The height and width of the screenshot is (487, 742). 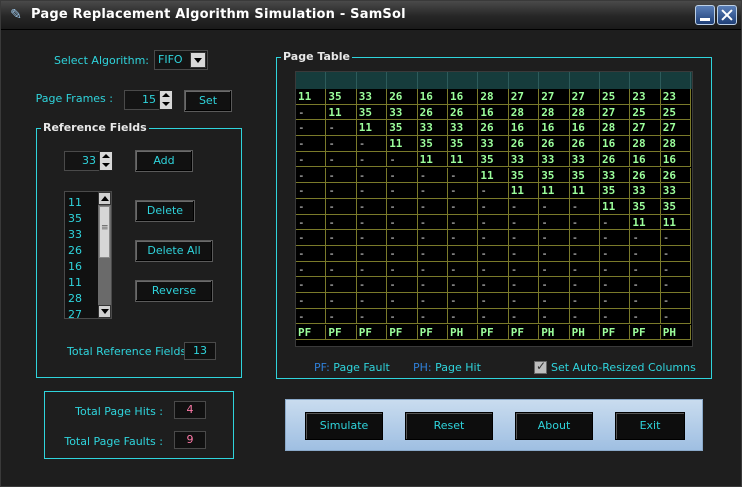 What do you see at coordinates (75, 298) in the screenshot?
I see `list-item: 28` at bounding box center [75, 298].